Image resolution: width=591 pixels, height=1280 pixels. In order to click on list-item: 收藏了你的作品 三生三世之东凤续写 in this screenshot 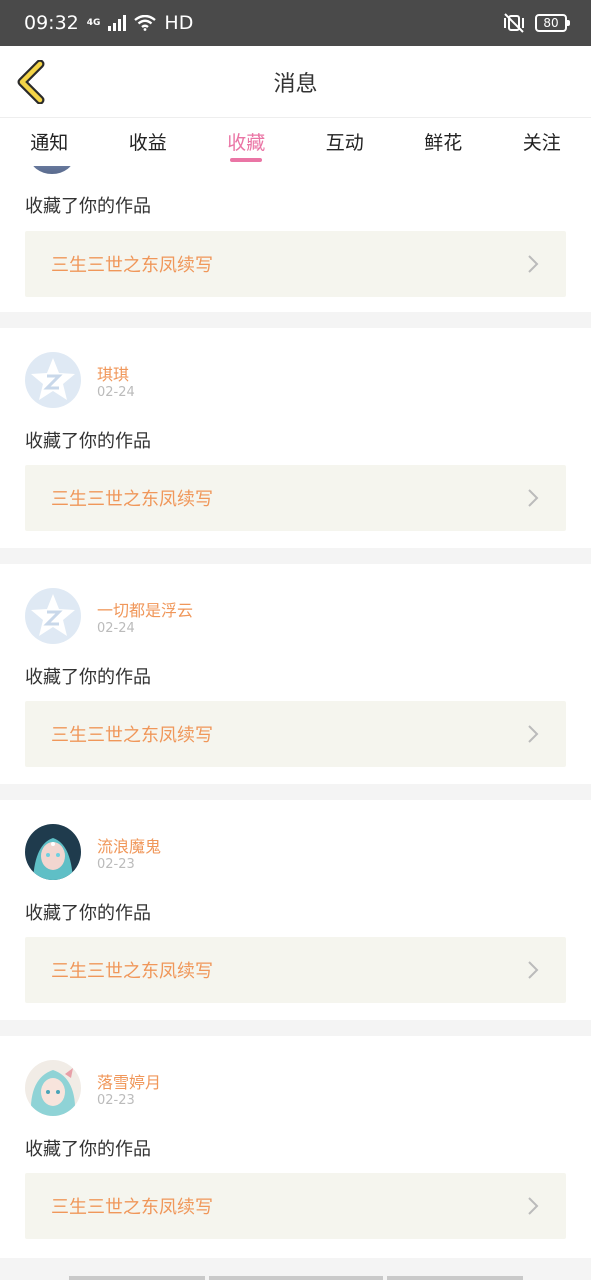, I will do `click(295, 239)`.